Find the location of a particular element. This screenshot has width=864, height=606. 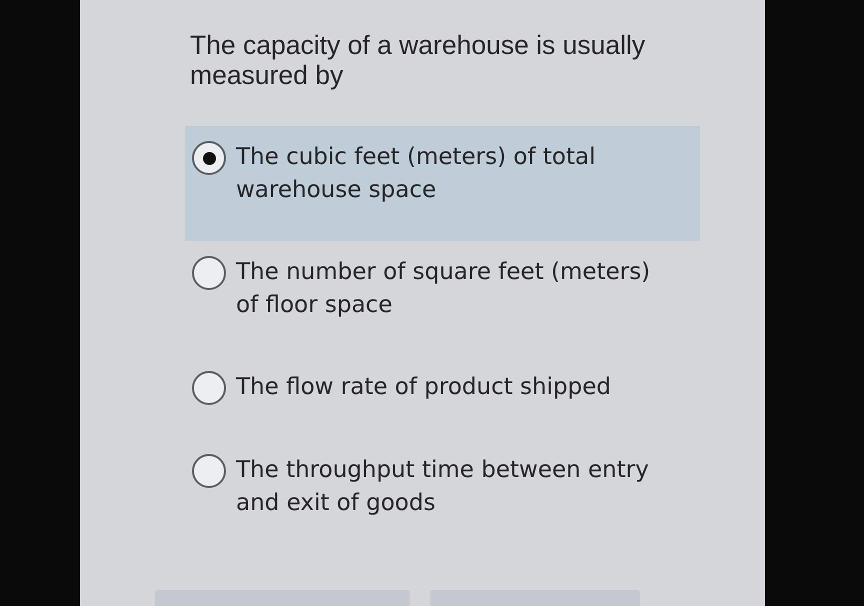

option-label: The throughput time between entry and exit of goods is located at coordinates (450, 487).